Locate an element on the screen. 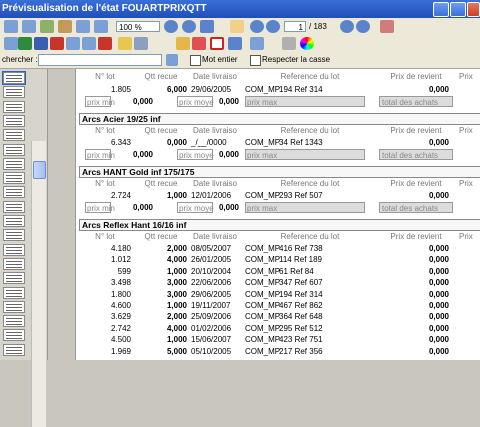 This screenshot has height=427, width=480. value-min: 0,000 is located at coordinates (142, 101).